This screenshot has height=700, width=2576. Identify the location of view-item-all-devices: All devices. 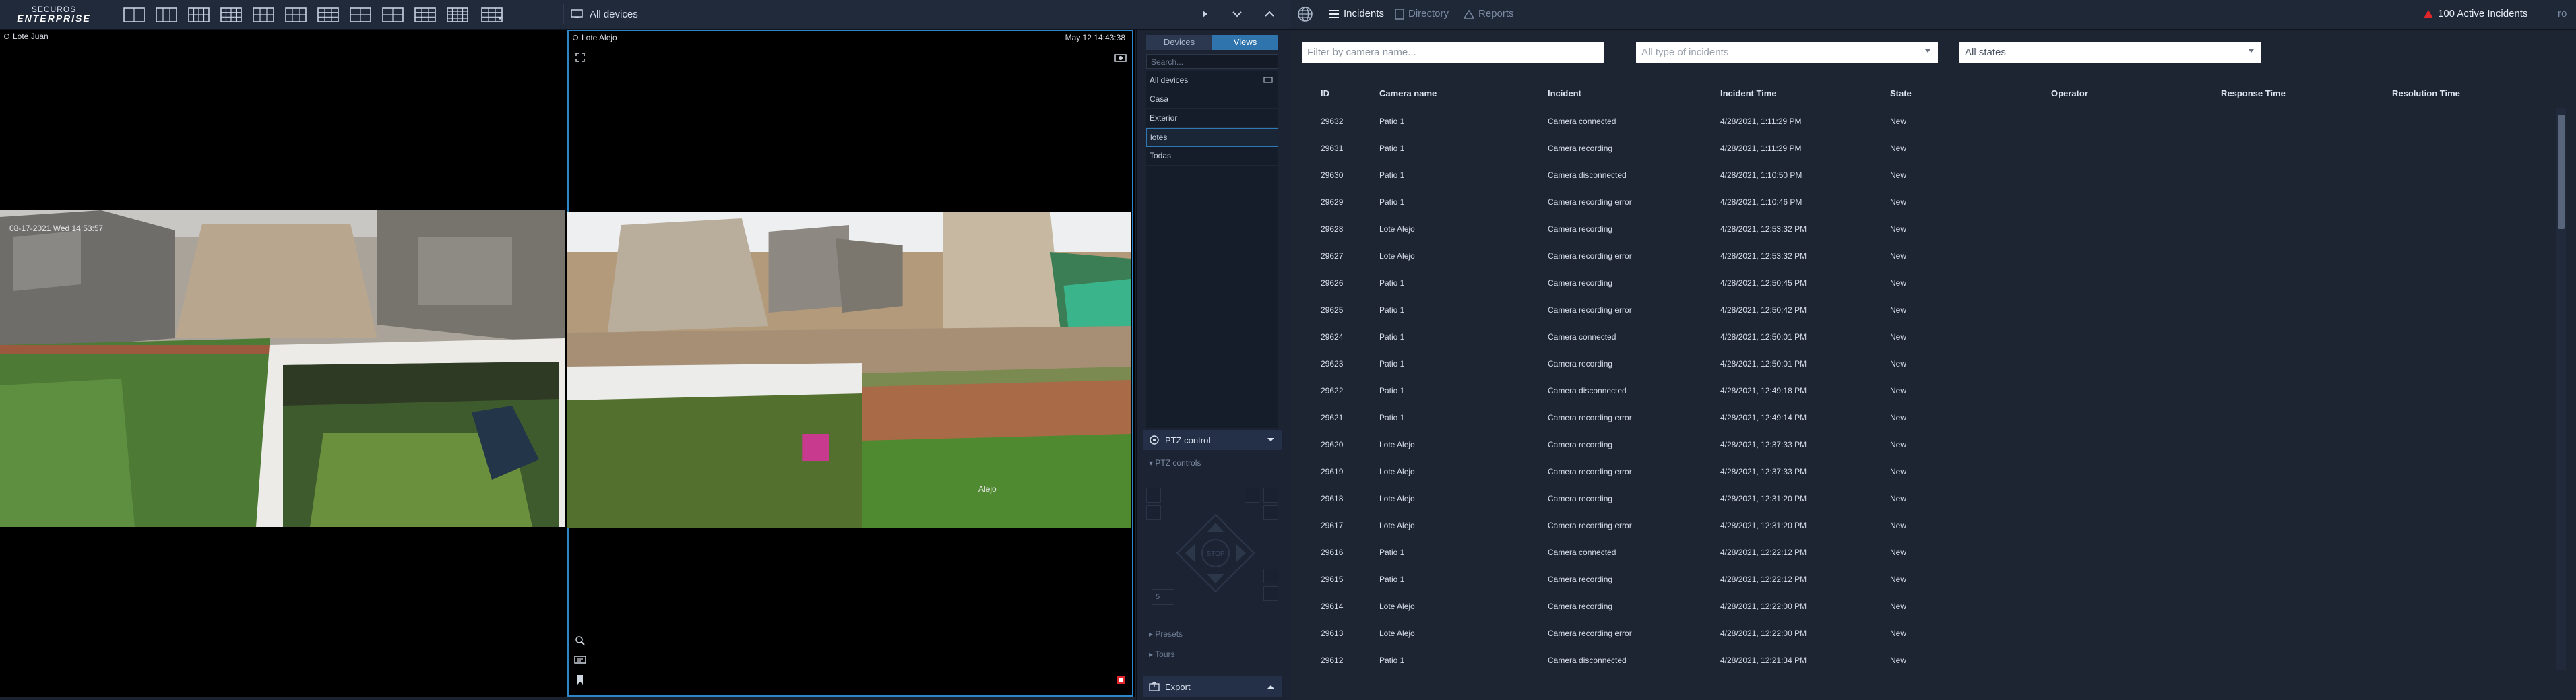
(1212, 80).